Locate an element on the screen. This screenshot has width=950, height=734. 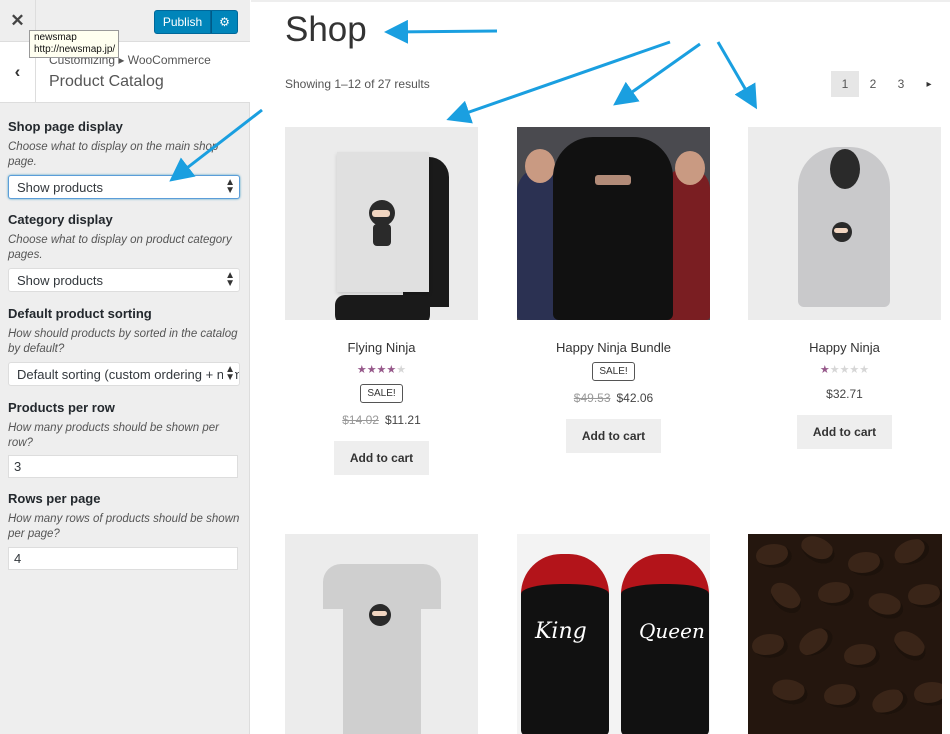
result-count: Showing 1–12 of 27 results is located at coordinates (357, 84).